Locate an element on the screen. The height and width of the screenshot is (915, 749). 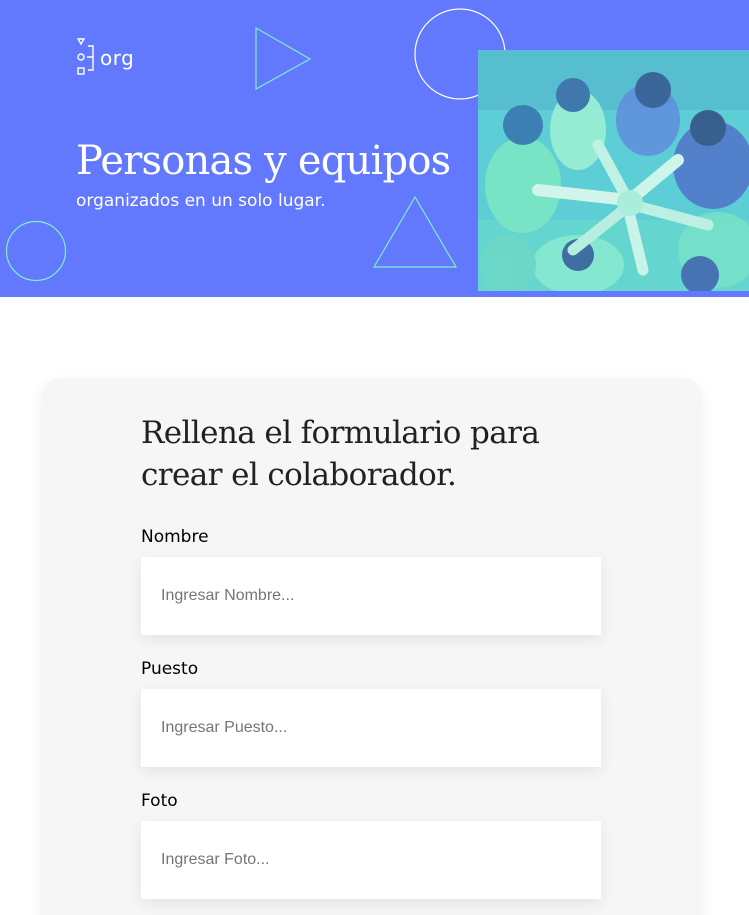
form-title-line: crear el colaborador. is located at coordinates (299, 475).